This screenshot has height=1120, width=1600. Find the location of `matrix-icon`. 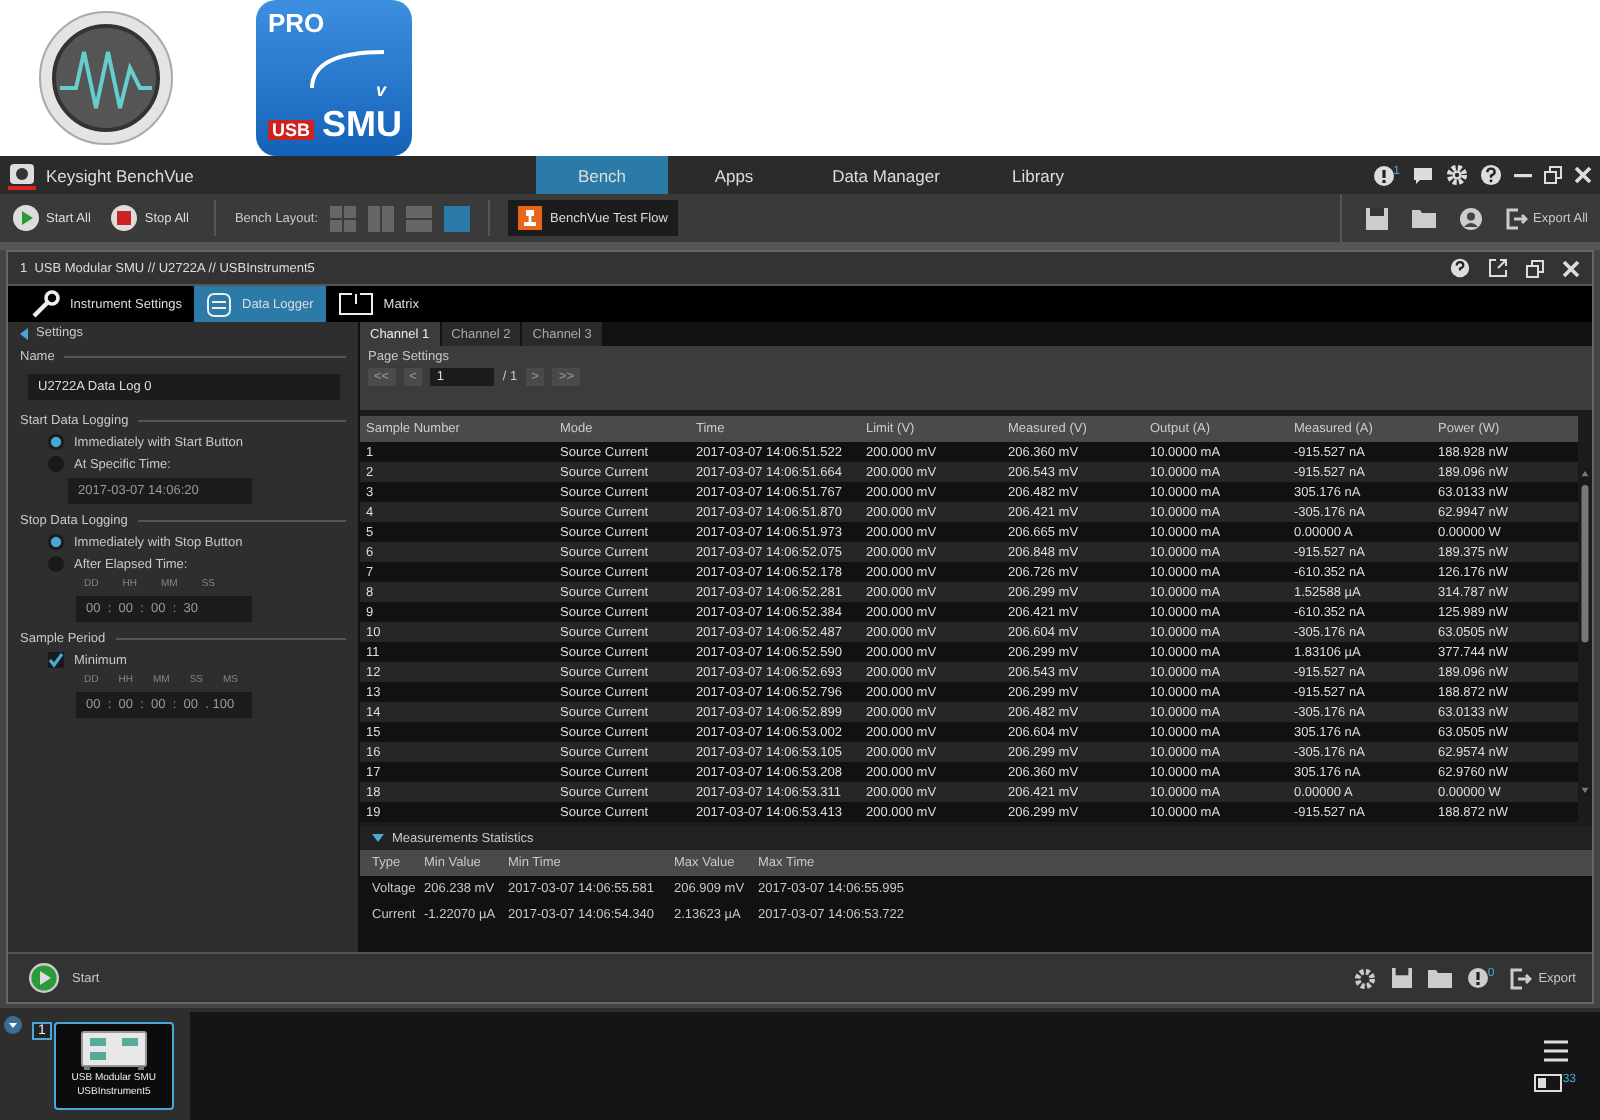

matrix-icon is located at coordinates (355, 304).